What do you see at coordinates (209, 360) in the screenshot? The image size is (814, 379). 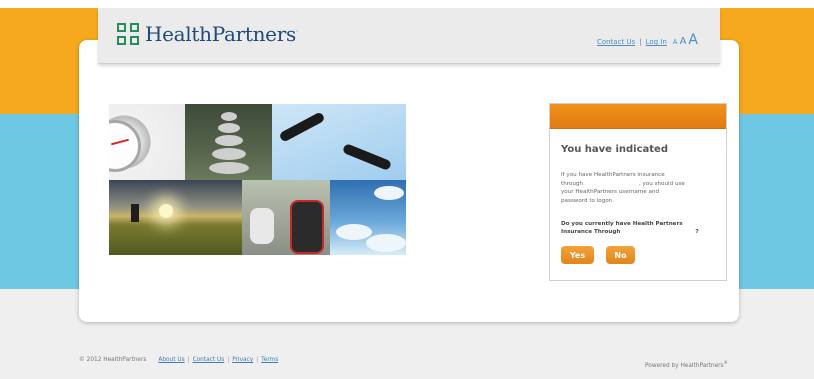 I see `footer-contact-us-link: Contact Us` at bounding box center [209, 360].